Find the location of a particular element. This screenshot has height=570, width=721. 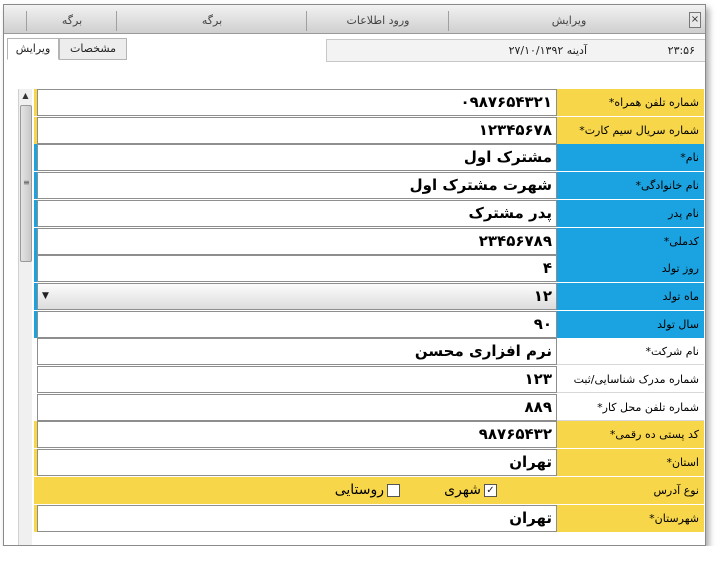

form-row: ۱۲۳ شماره مدرک شناسایی/ثبت is located at coordinates (369, 379).